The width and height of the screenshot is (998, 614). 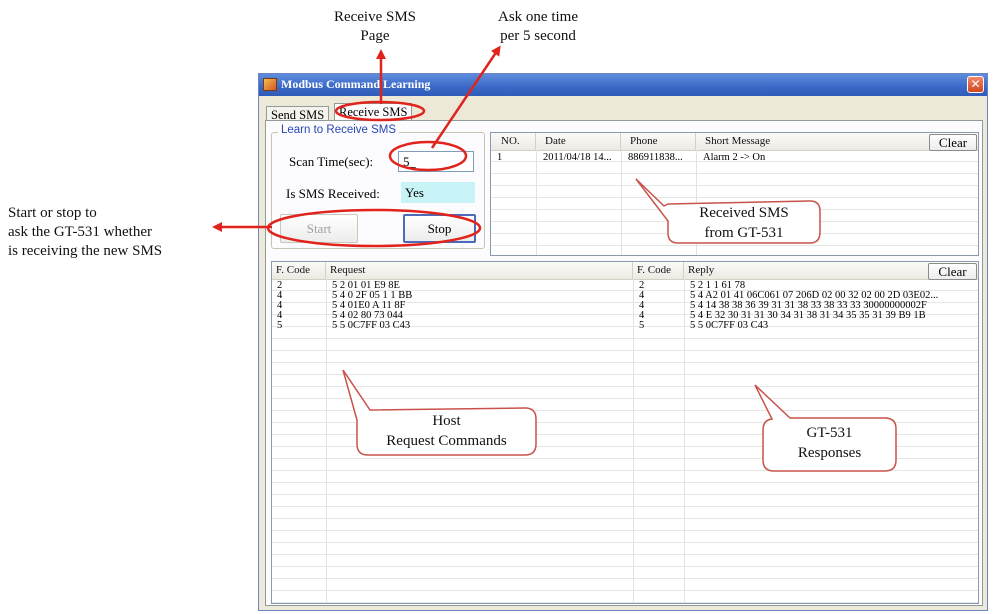 What do you see at coordinates (374, 228) in the screenshot?
I see `highlight-buttons-ellipse` at bounding box center [374, 228].